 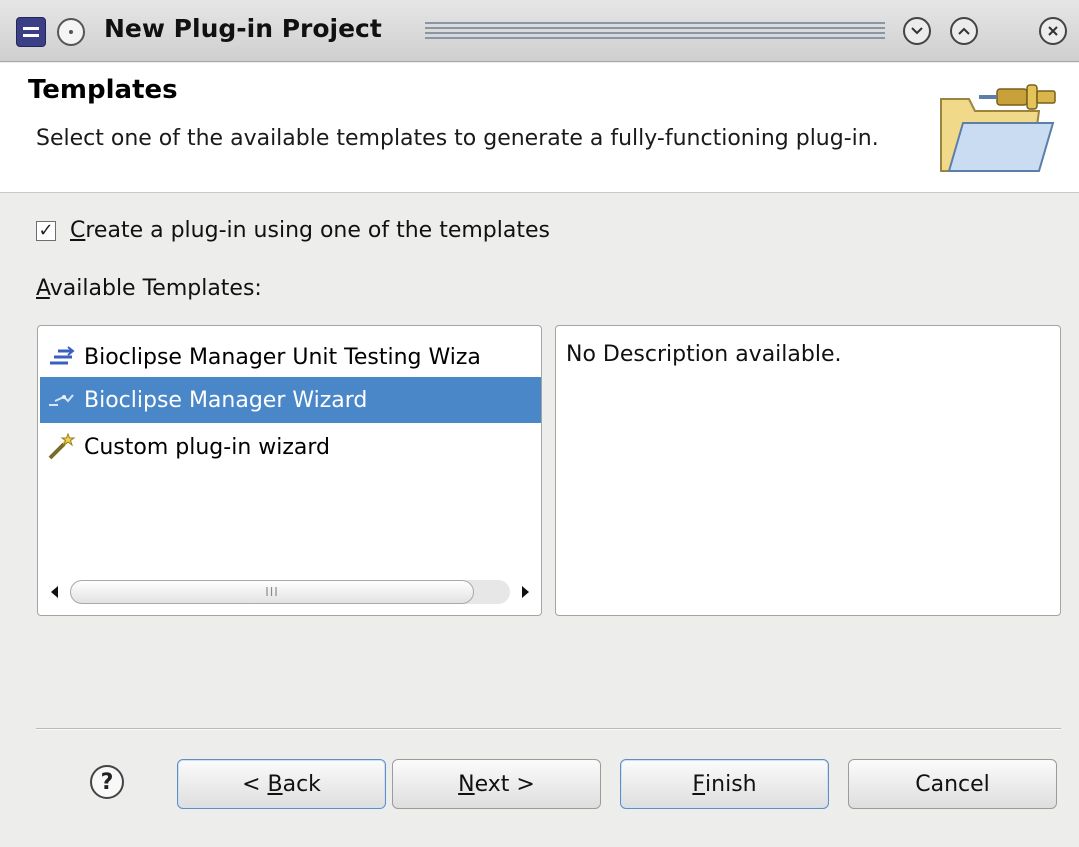 I want to click on finish-button-mnemonic: F, so click(x=699, y=784).